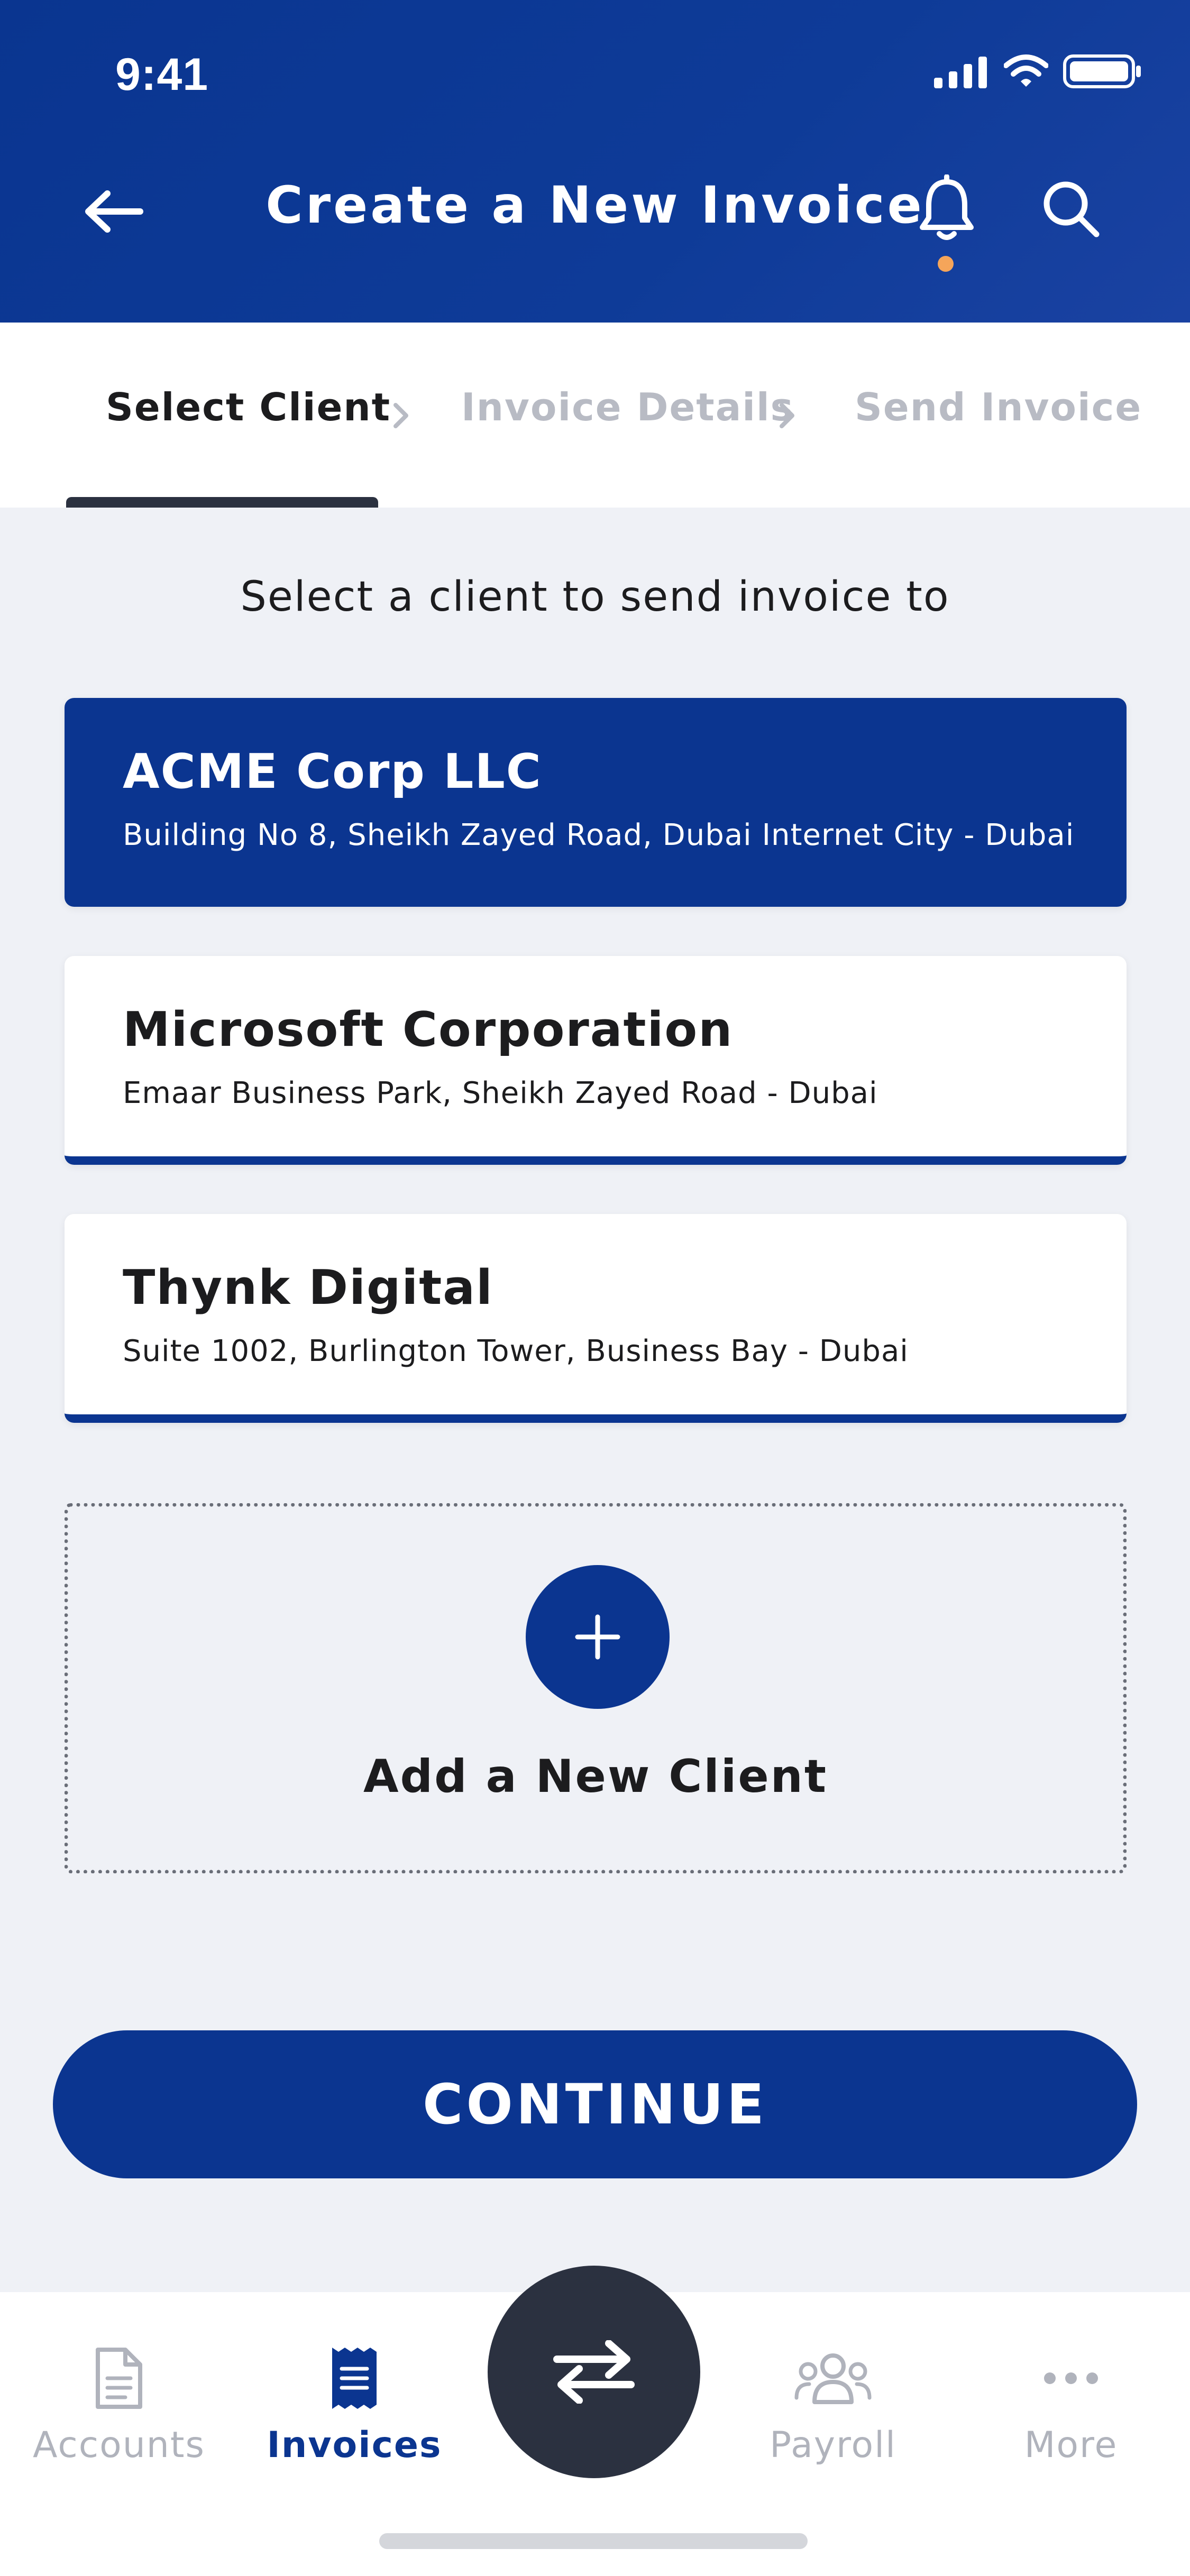 The image size is (1190, 2576). I want to click on wifi-icon, so click(1026, 70).